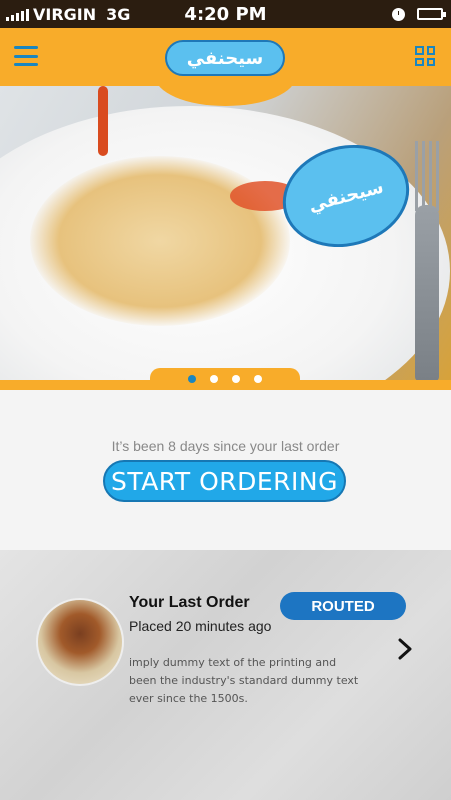 This screenshot has width=451, height=800. I want to click on last-order-thumbnail, so click(80, 642).